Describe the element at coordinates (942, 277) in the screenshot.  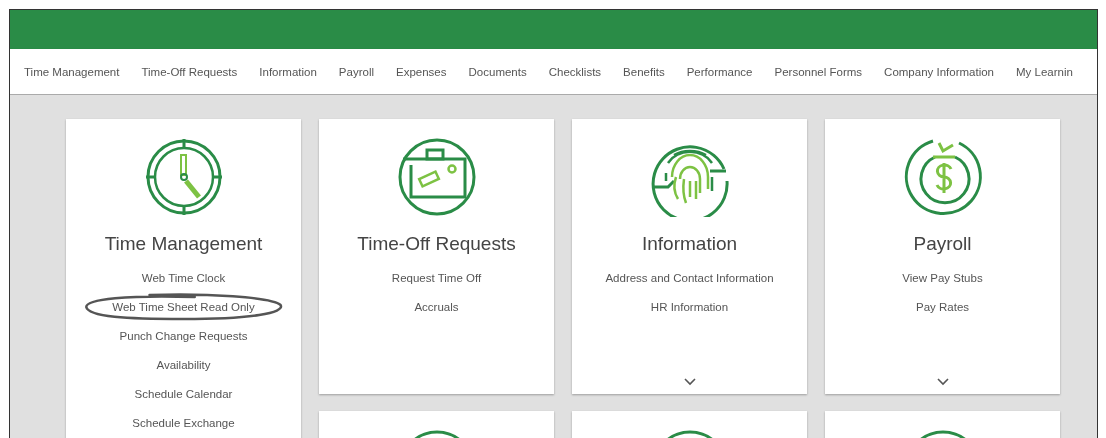
I see `card-link: View Pay Stubs` at that location.